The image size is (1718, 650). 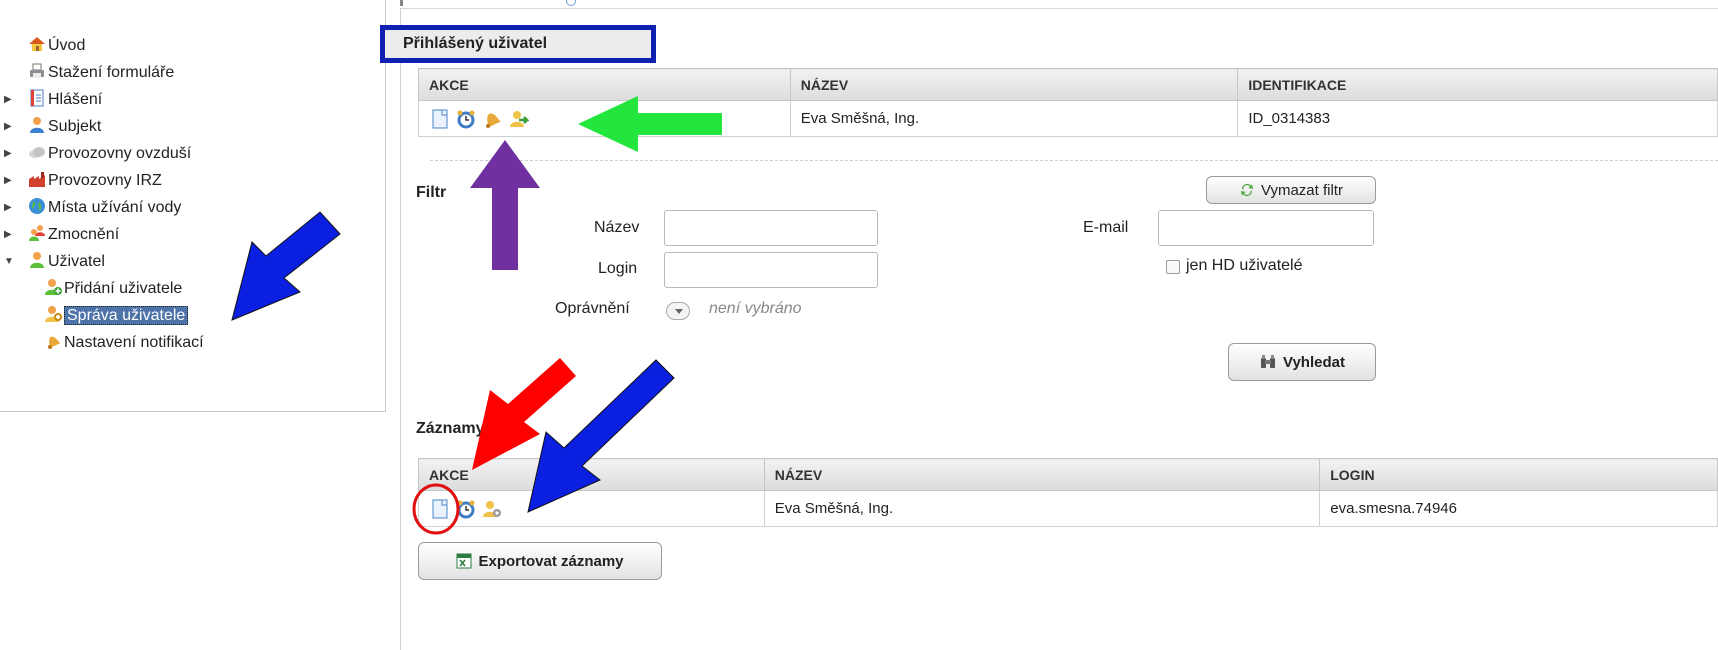 What do you see at coordinates (115, 207) in the screenshot?
I see `sidebar-item-label: Místa užívání vody` at bounding box center [115, 207].